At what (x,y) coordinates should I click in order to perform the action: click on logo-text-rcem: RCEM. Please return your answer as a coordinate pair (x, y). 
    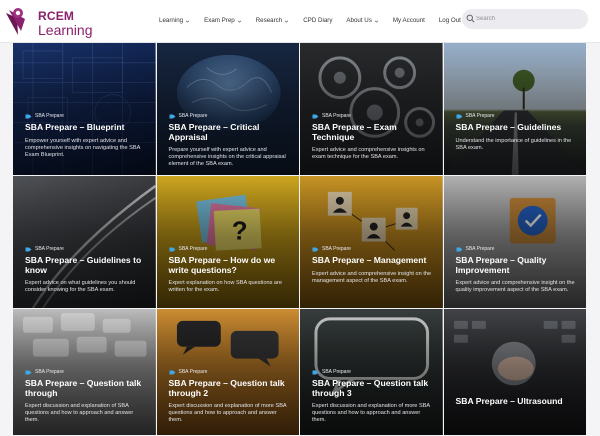
    Looking at the image, I should click on (56, 16).